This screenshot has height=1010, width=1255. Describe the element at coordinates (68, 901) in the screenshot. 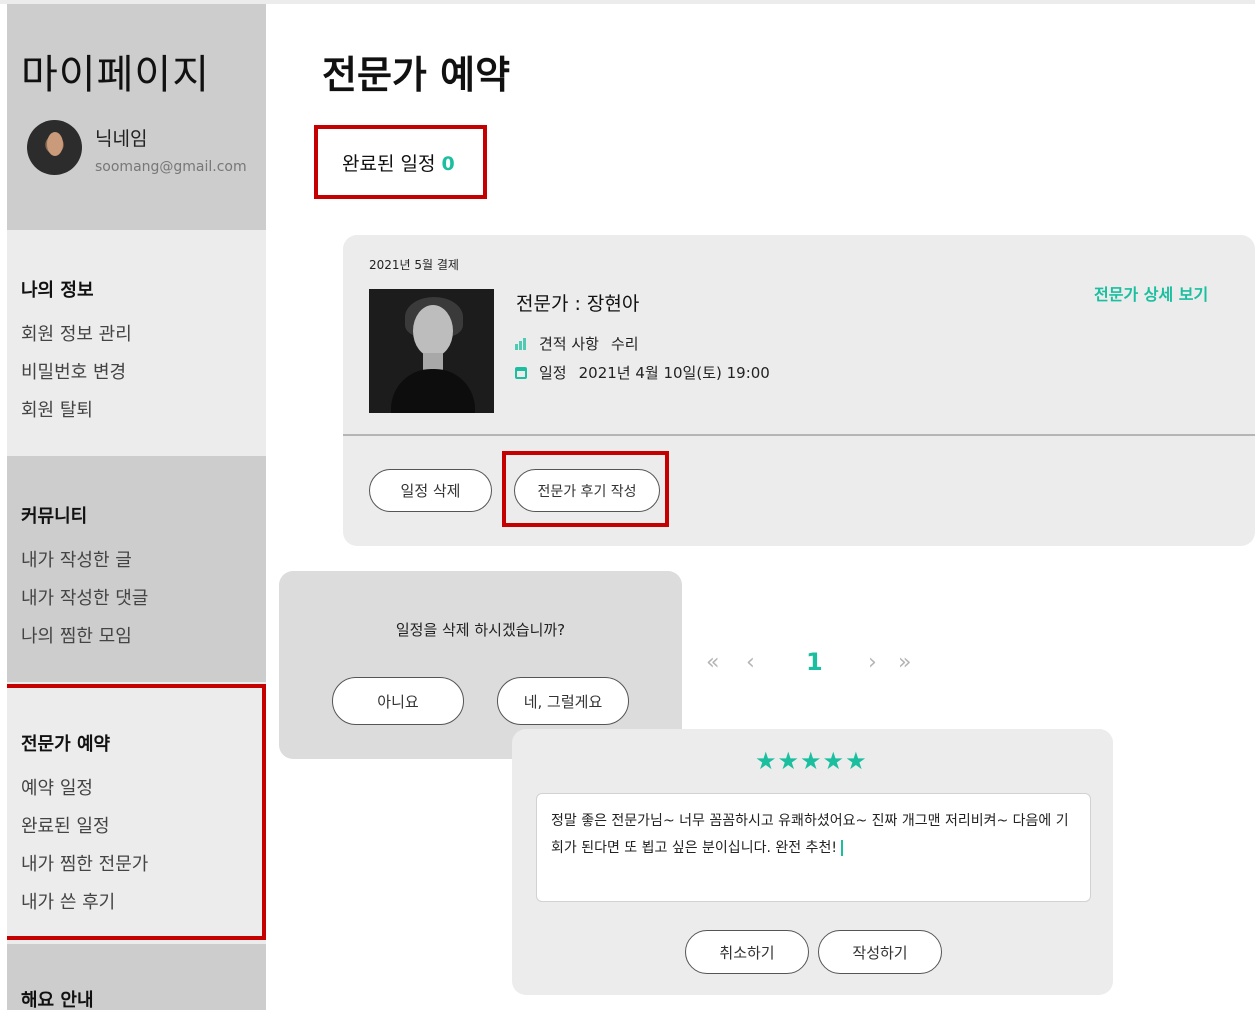

I see `sidebar-item-my-reviews: 내가 쓴 후기` at that location.